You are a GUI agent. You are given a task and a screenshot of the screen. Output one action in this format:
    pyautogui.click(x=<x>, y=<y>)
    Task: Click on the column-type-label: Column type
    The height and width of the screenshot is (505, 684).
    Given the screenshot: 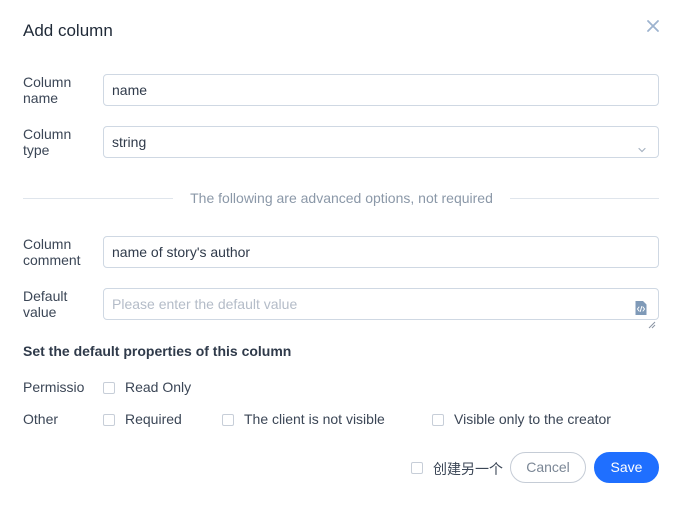 What is the action you would take?
    pyautogui.click(x=47, y=142)
    